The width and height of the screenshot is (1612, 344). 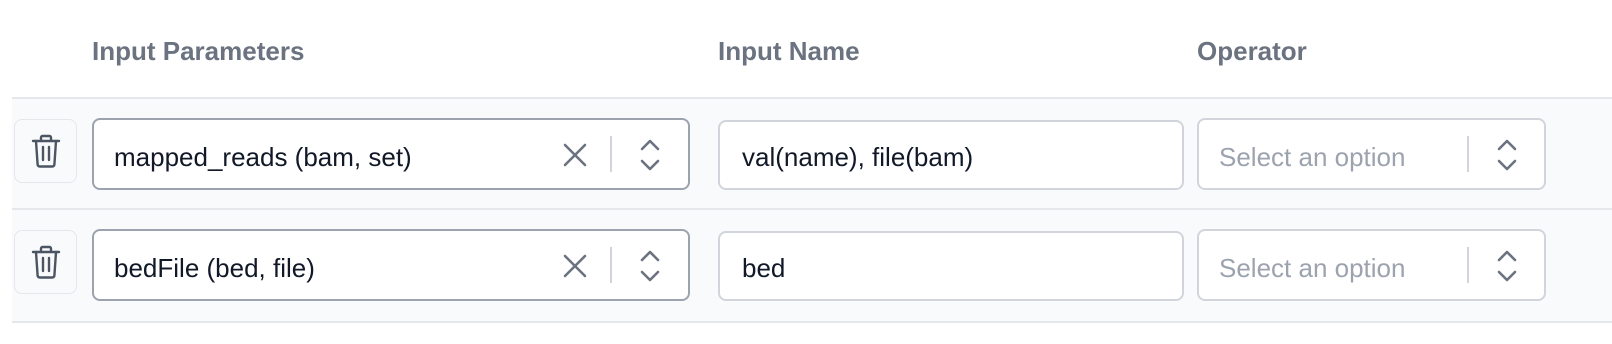 What do you see at coordinates (214, 268) in the screenshot?
I see `input-parameter-value: bedFile (bed, file)` at bounding box center [214, 268].